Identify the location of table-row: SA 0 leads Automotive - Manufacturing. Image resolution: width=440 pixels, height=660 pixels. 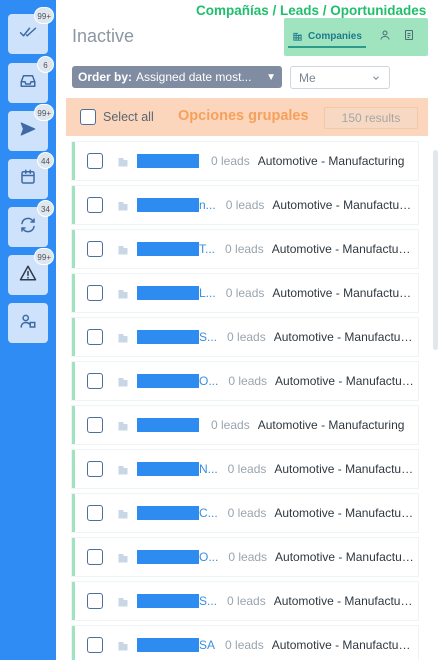
(245, 643).